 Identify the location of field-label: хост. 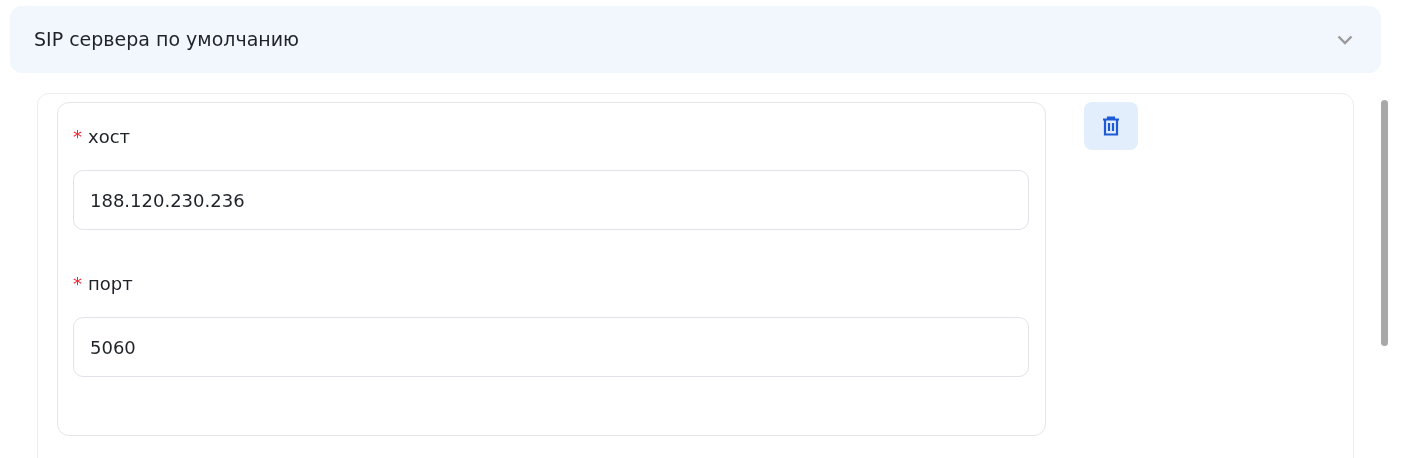
(109, 137).